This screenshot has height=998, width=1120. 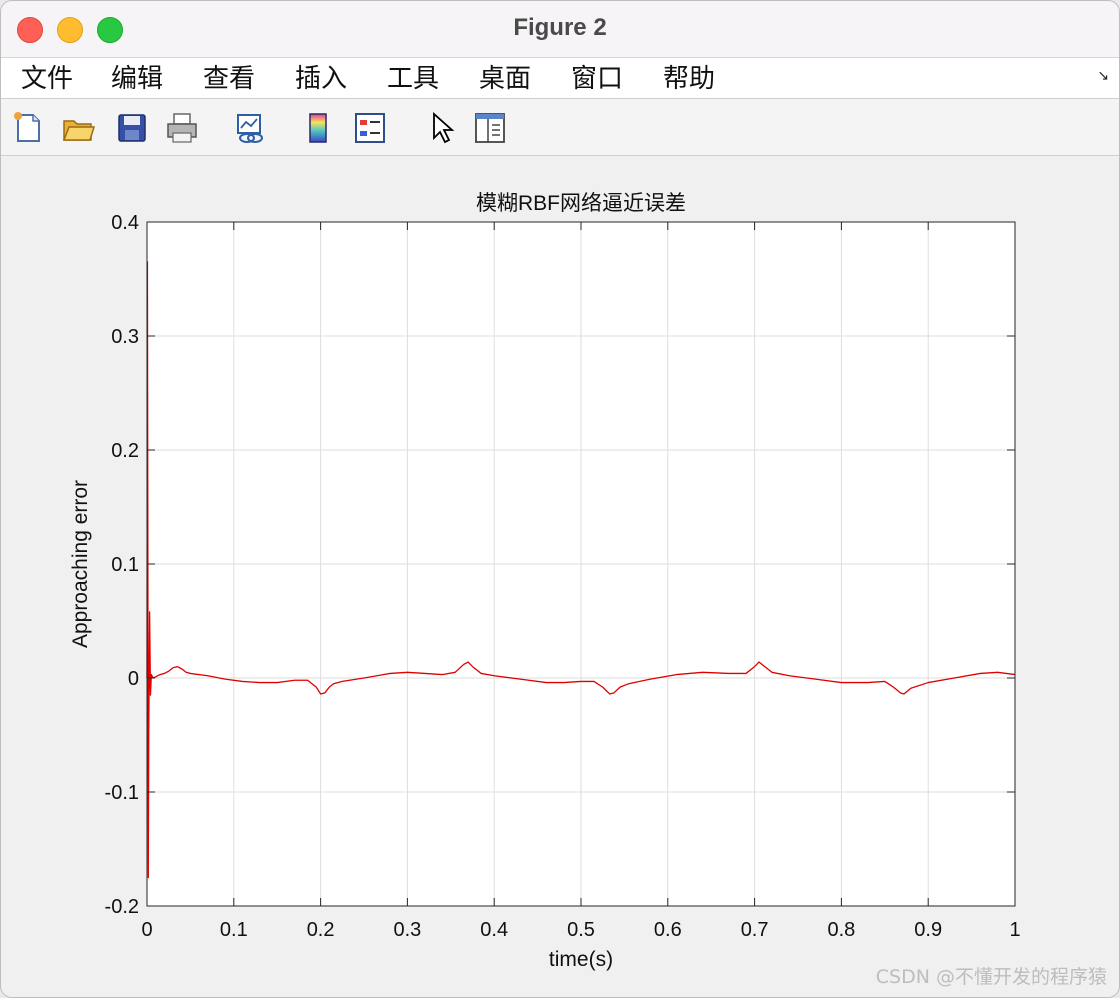 I want to click on x-tick-label: 0.4, so click(x=494, y=930).